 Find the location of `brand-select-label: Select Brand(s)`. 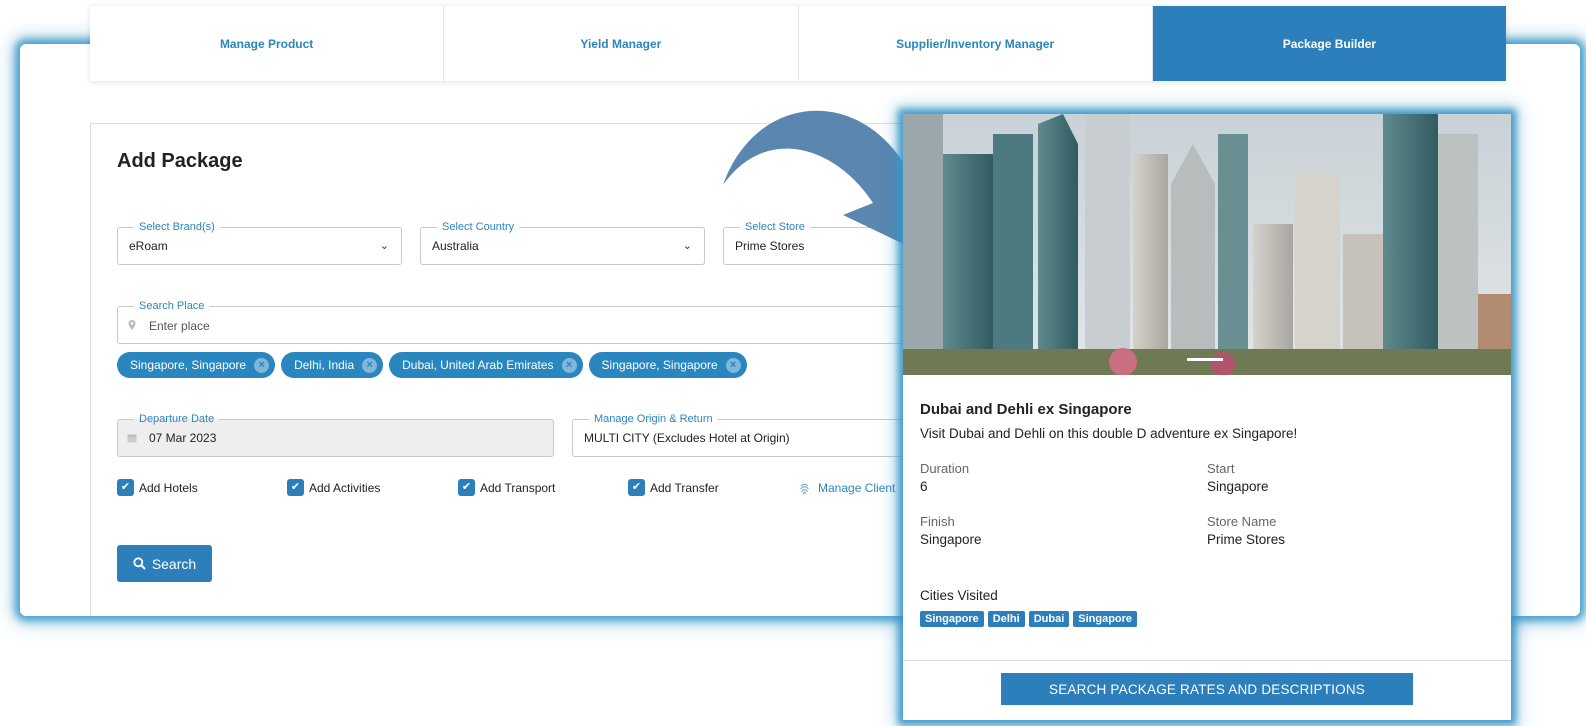

brand-select-label: Select Brand(s) is located at coordinates (177, 227).